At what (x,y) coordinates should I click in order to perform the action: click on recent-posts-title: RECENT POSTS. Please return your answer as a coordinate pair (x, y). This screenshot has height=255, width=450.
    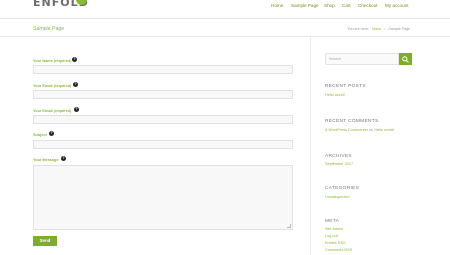
    Looking at the image, I should click on (345, 86).